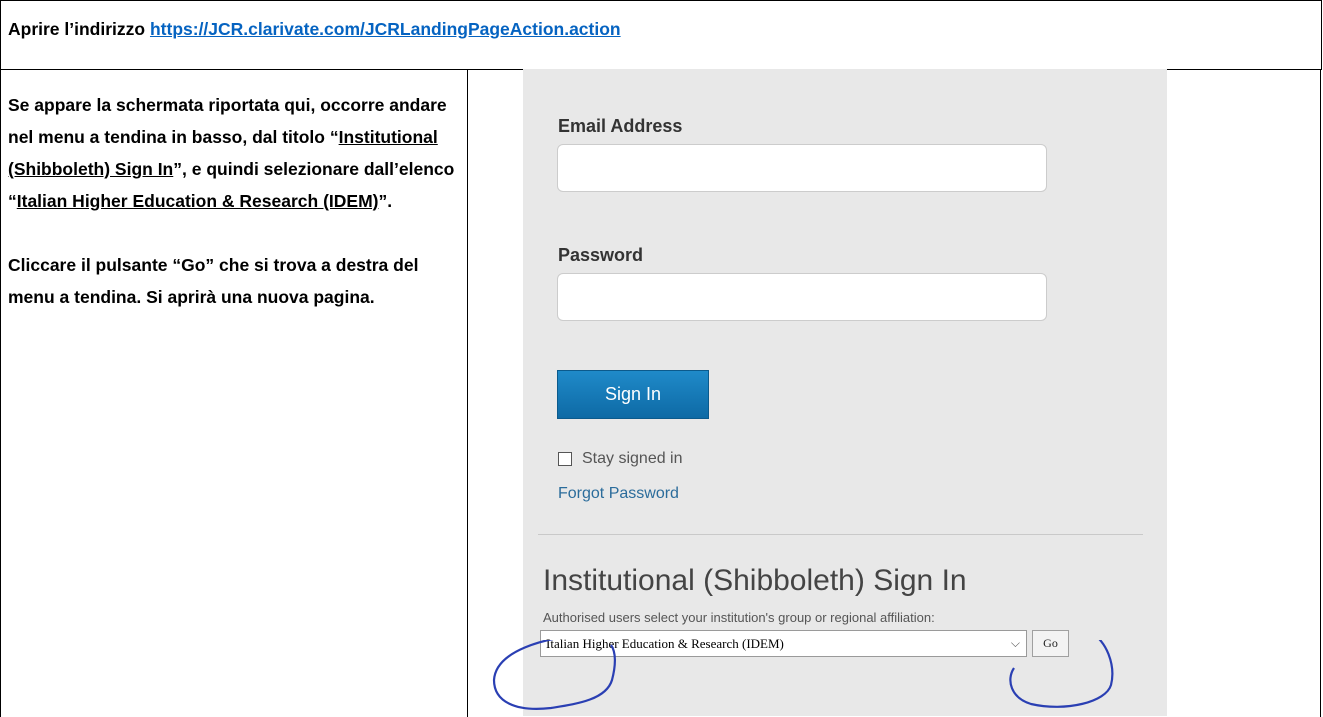  What do you see at coordinates (840, 534) in the screenshot?
I see `divider` at bounding box center [840, 534].